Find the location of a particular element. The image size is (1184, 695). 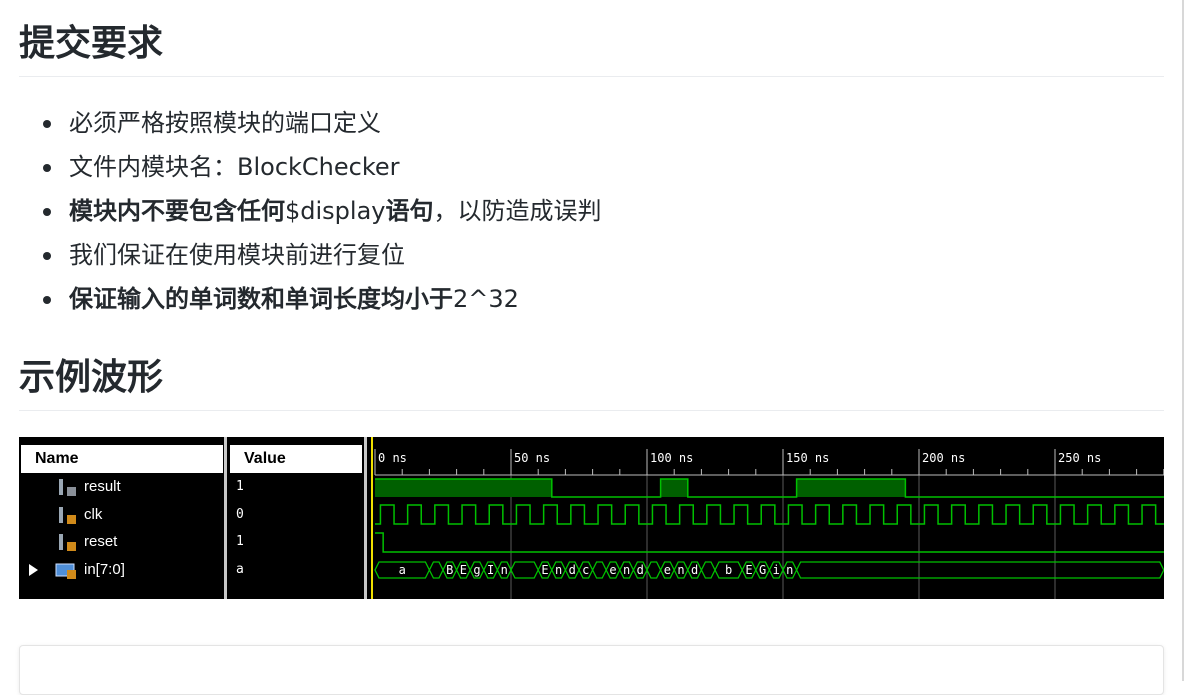

time-label: 50 ns is located at coordinates (532, 458).